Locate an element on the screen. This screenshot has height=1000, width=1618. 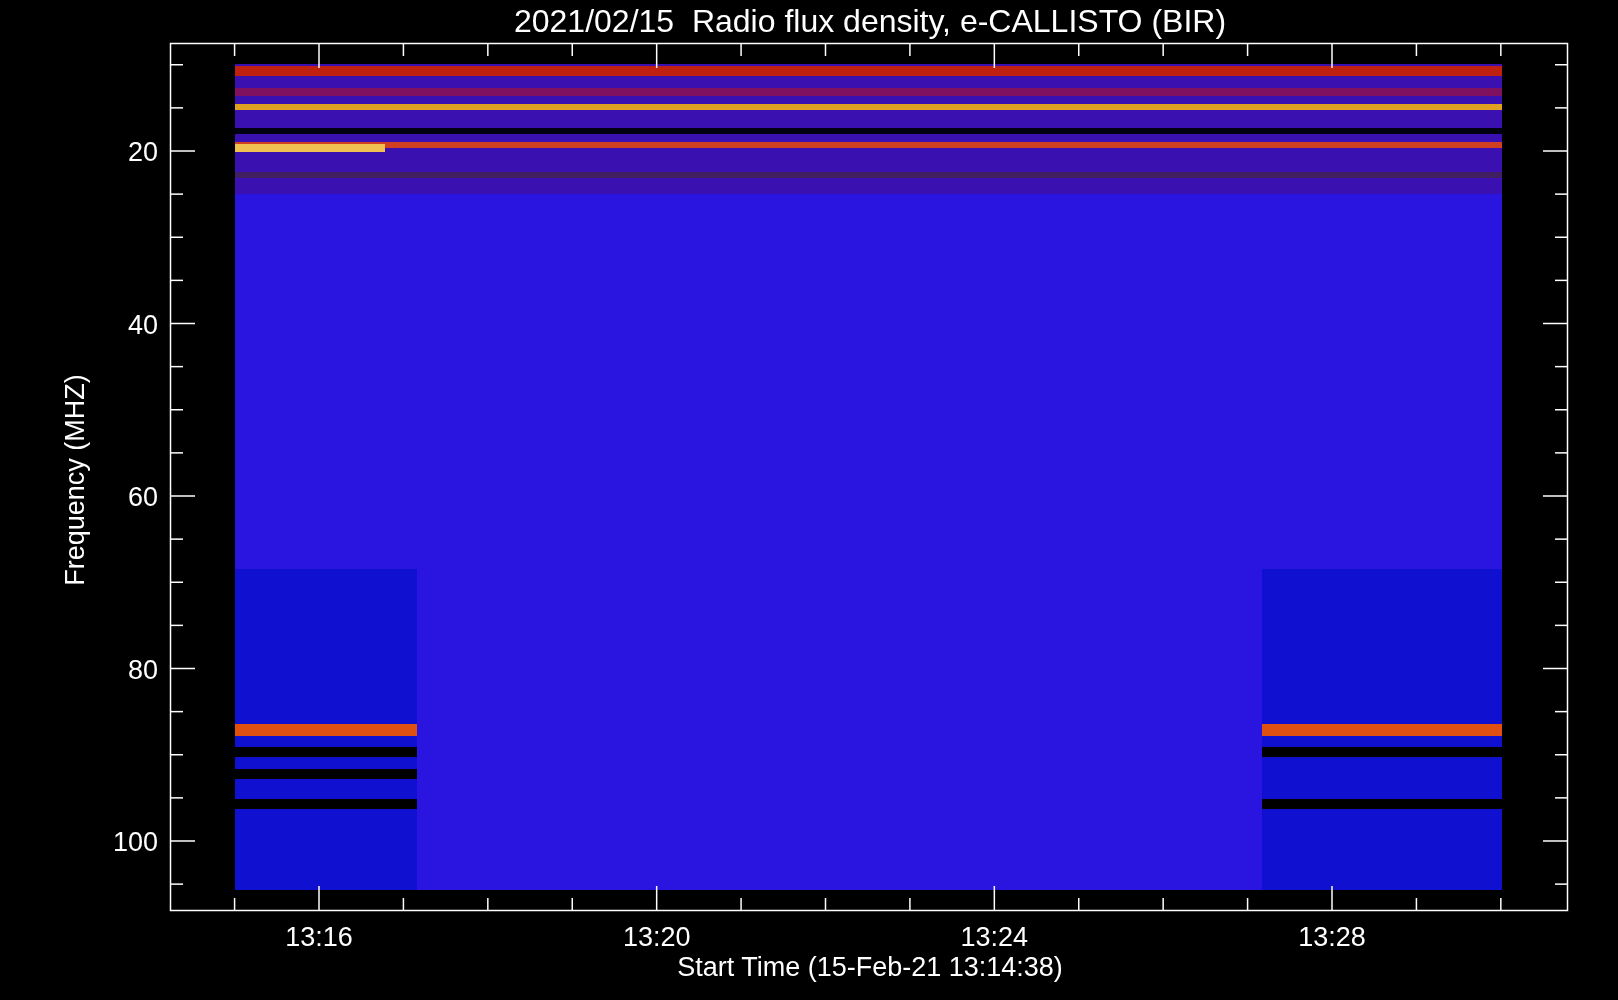
tick-label: 60 is located at coordinates (142, 497).